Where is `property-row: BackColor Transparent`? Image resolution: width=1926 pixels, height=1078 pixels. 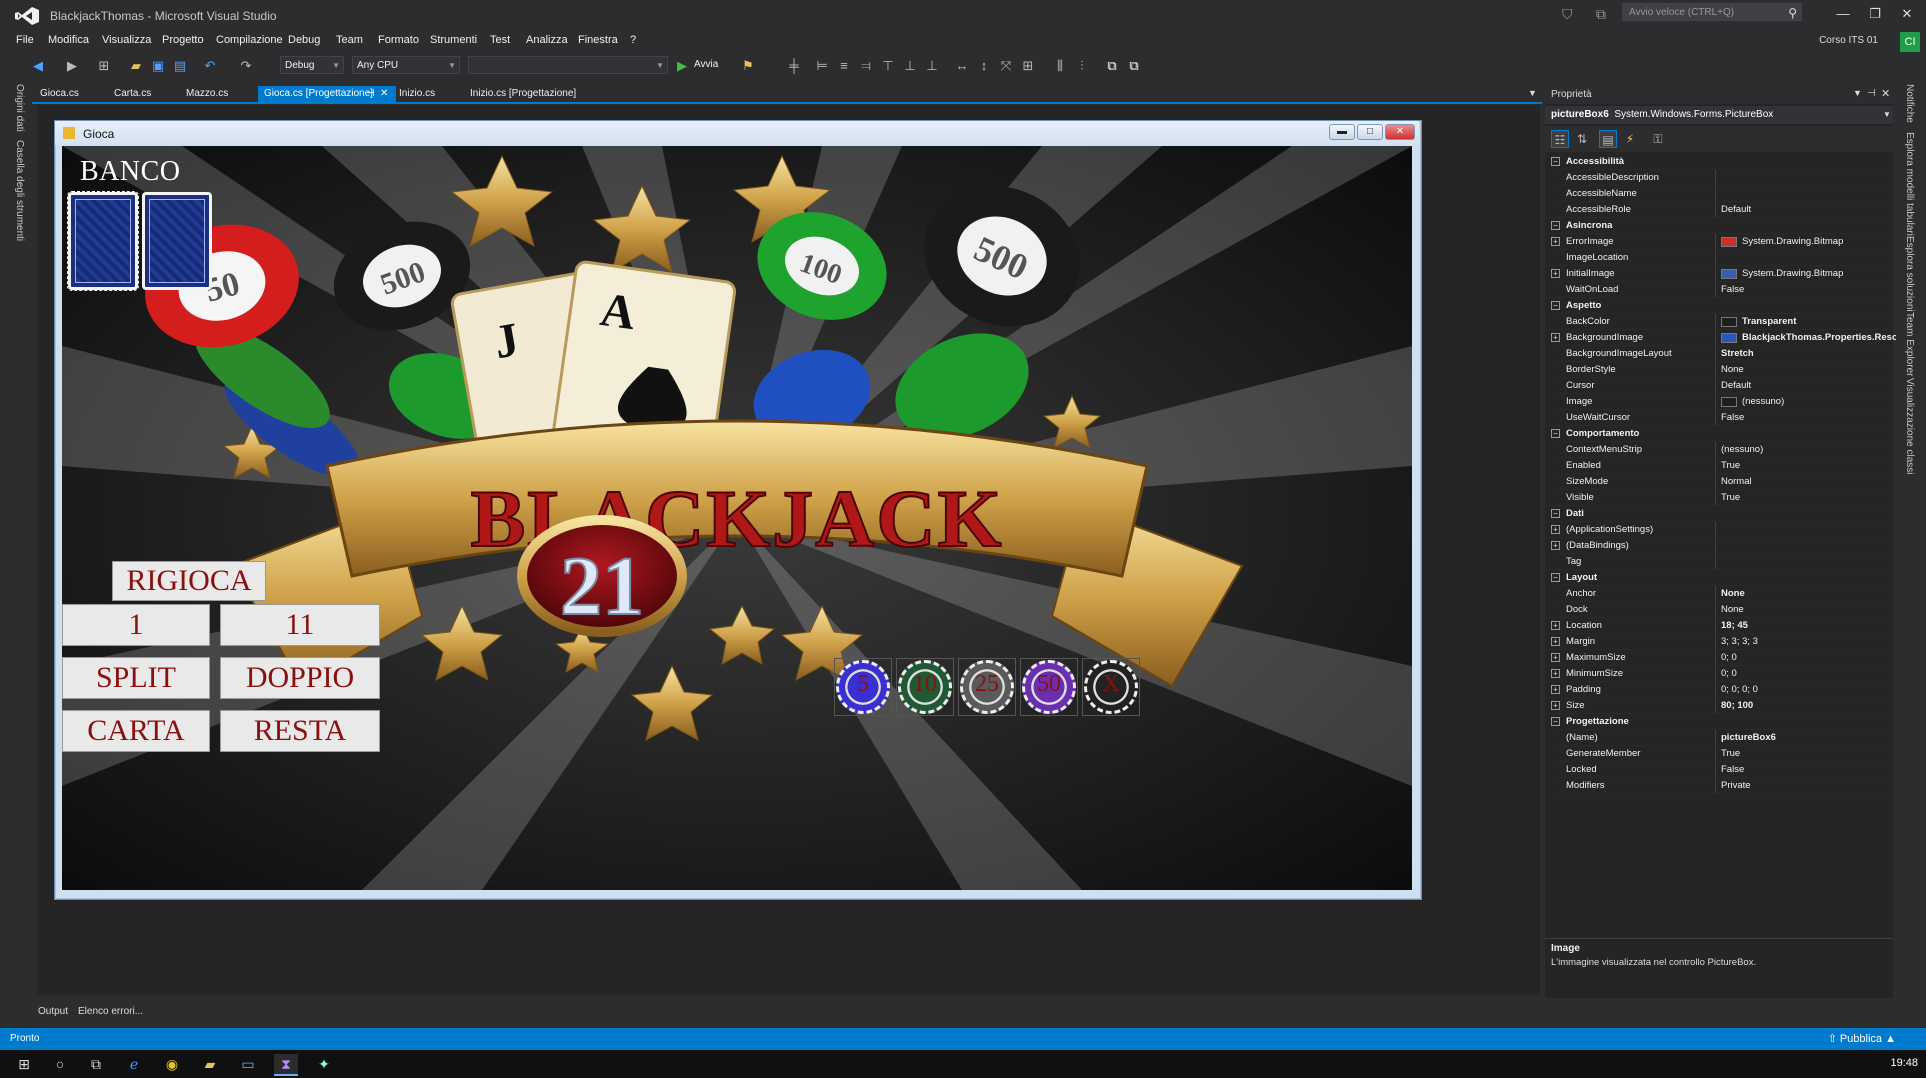
property-row: BackColor Transparent is located at coordinates (1719, 322).